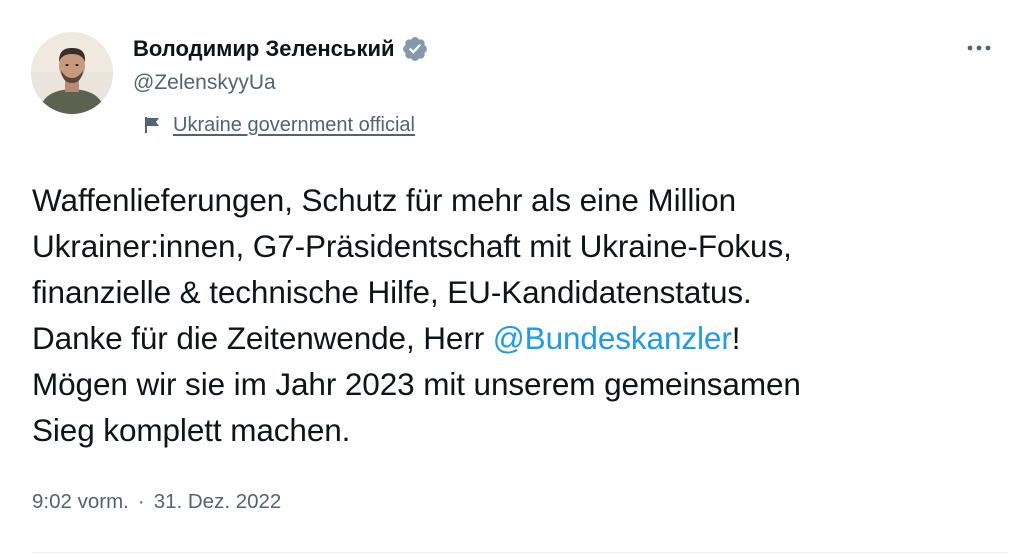  What do you see at coordinates (538, 83) in the screenshot?
I see `user-handle: @ZelenskyyUa` at bounding box center [538, 83].